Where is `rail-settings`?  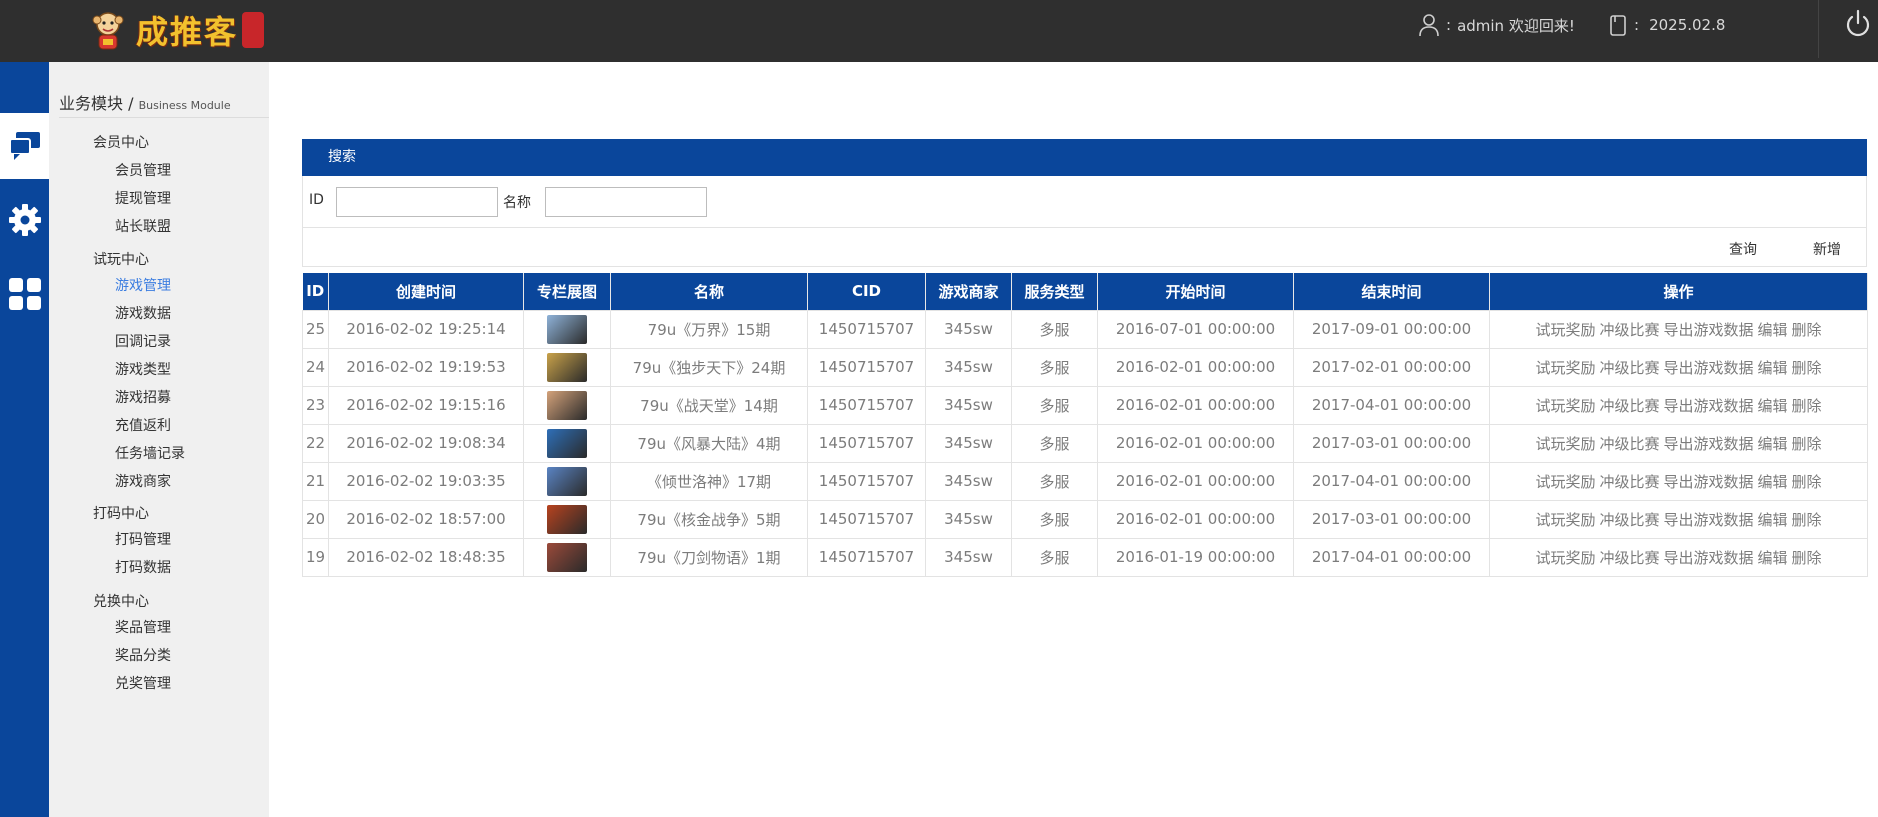 rail-settings is located at coordinates (24, 220).